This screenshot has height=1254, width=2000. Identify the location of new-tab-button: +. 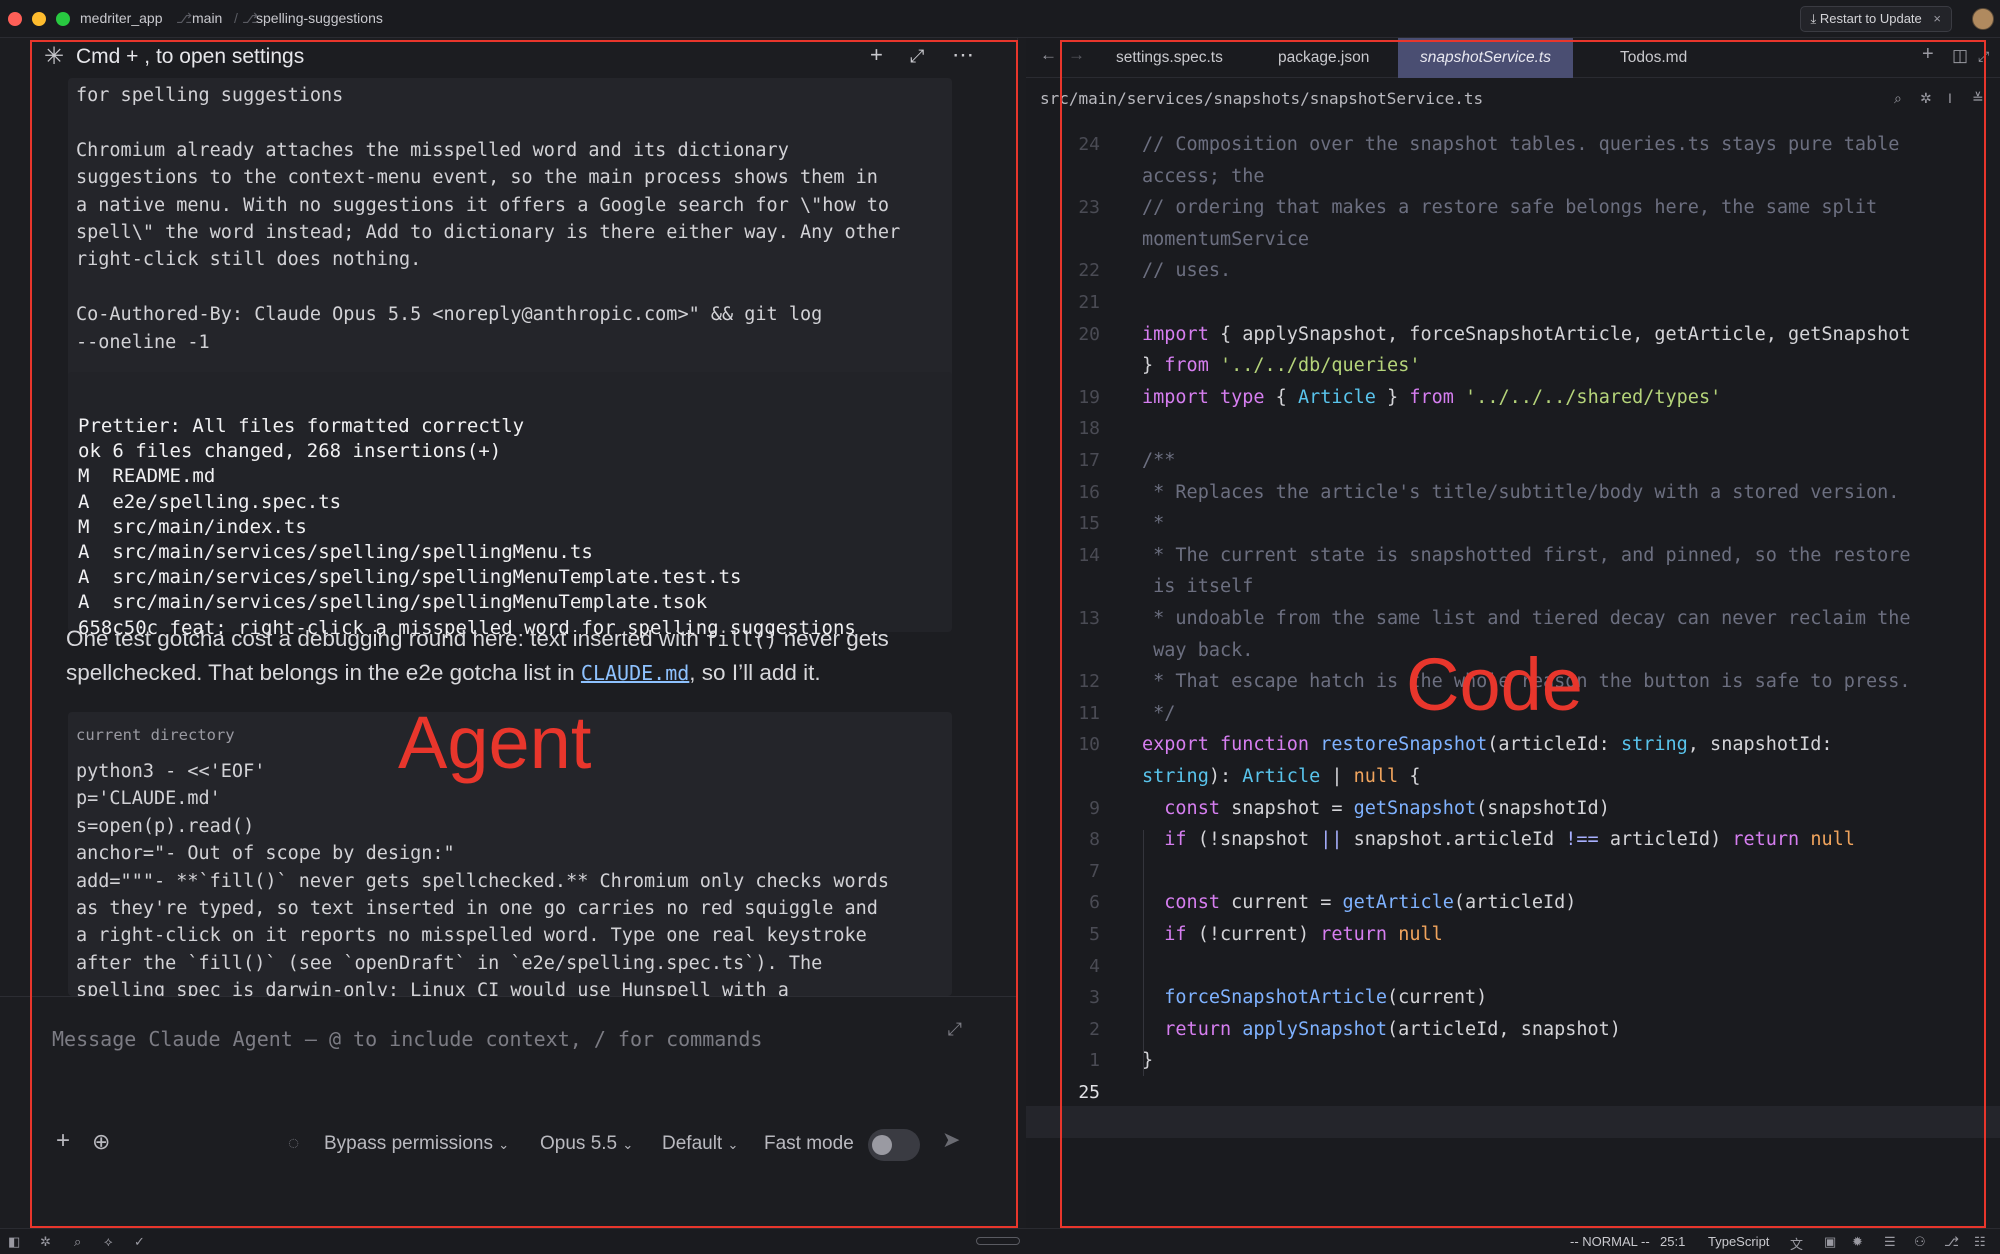
(1928, 54).